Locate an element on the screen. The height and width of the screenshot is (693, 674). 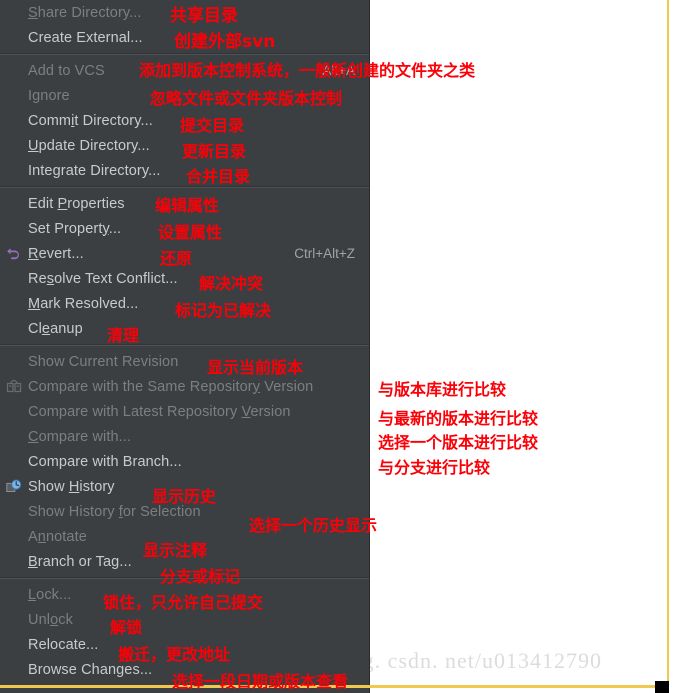
annotation-text: 显示当前版本 is located at coordinates (255, 367).